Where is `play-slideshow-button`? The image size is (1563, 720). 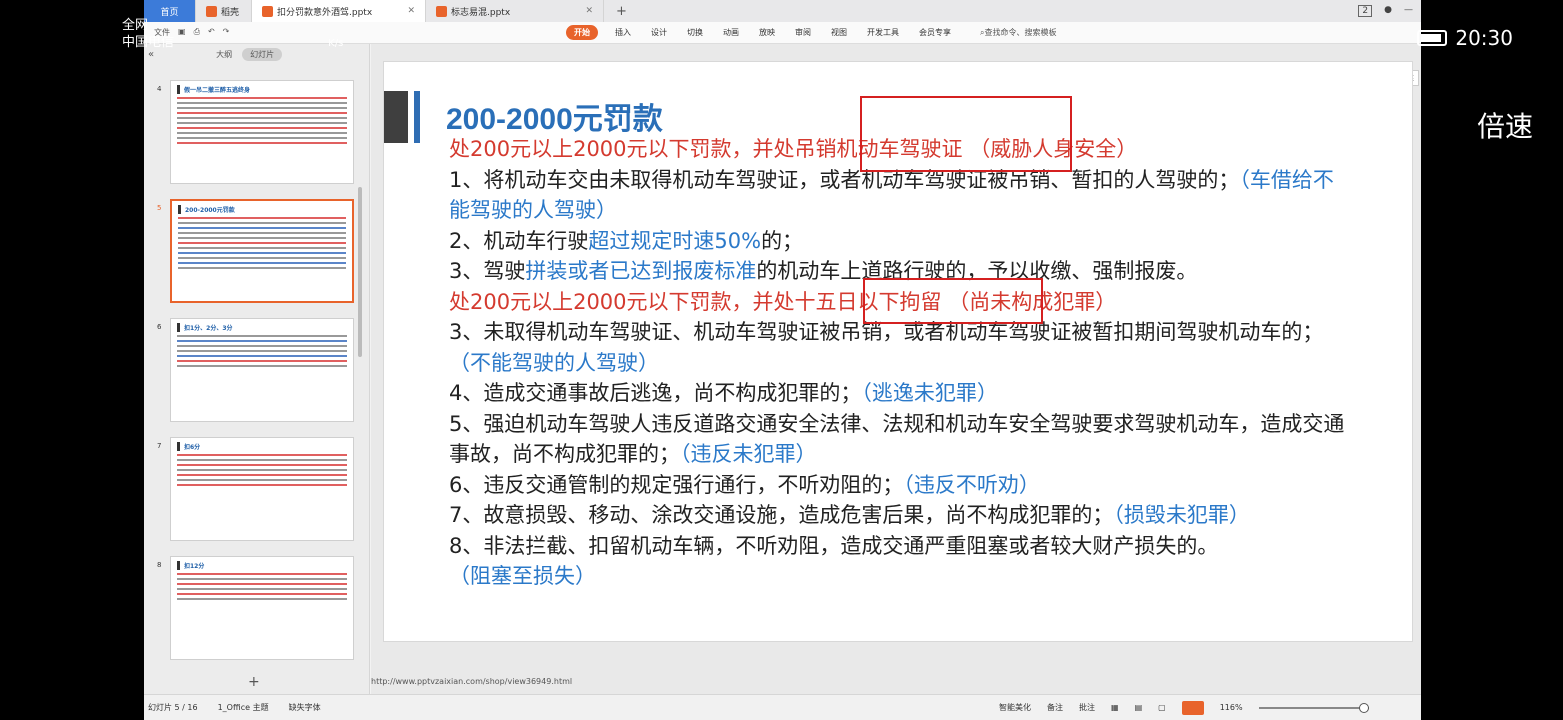 play-slideshow-button is located at coordinates (1192, 707).